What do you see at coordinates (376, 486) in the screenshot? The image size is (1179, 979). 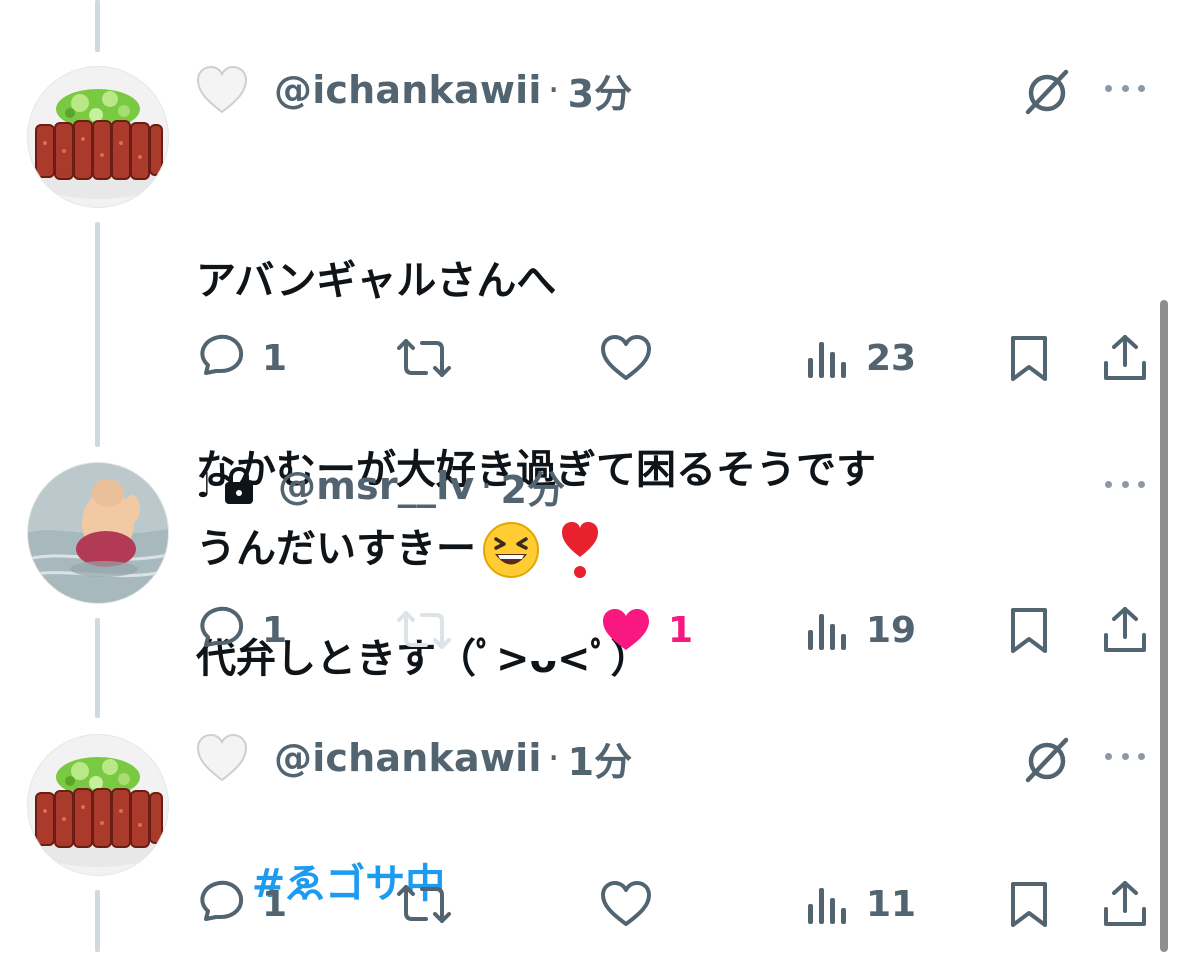 I see `user-handle: @msr__lv` at bounding box center [376, 486].